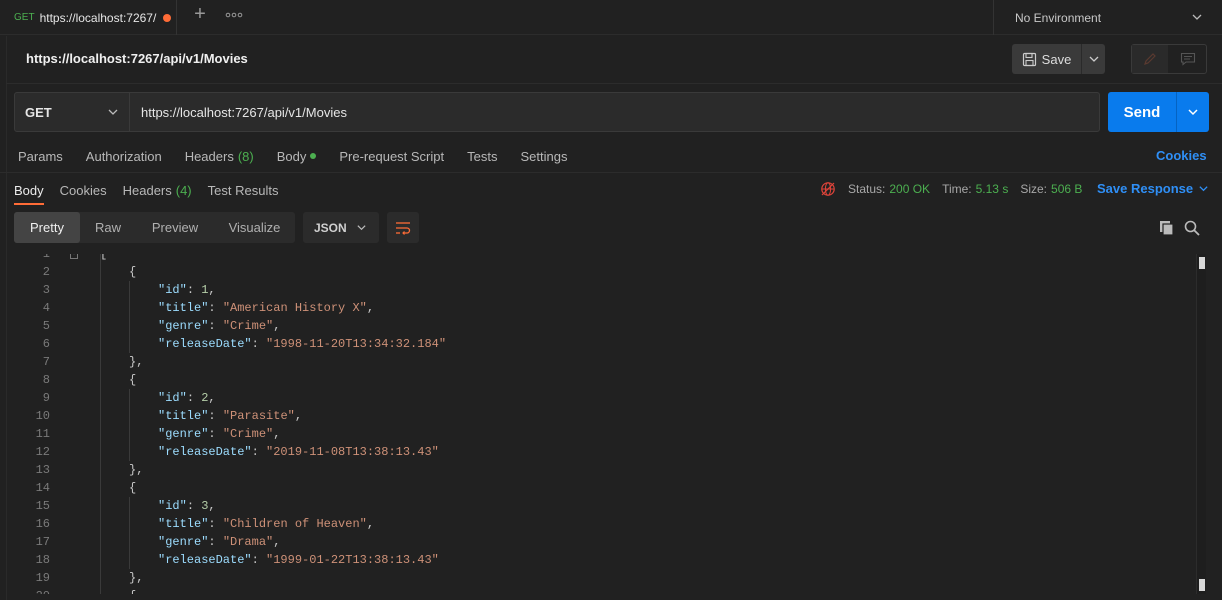  What do you see at coordinates (137, 58) in the screenshot?
I see `request-title: https://localhost:7267/api/v1/Movies` at bounding box center [137, 58].